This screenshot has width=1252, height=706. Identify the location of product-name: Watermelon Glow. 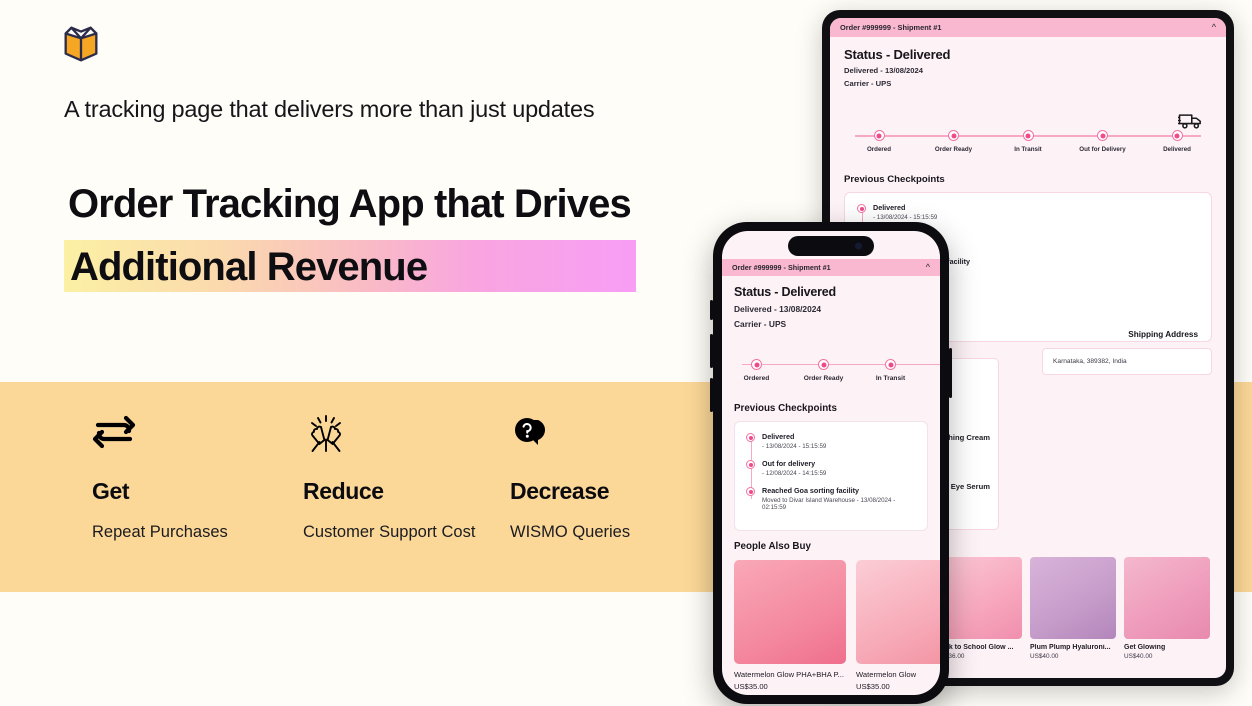
(886, 674).